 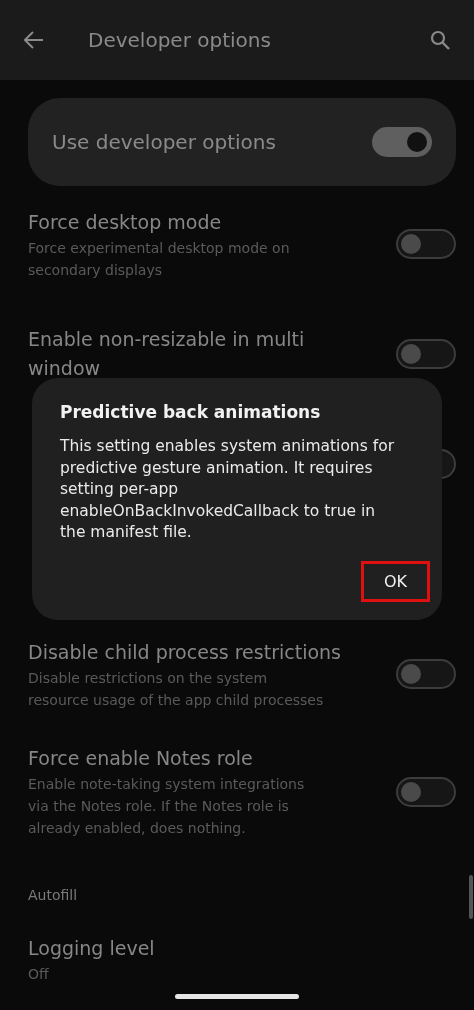 What do you see at coordinates (237, 996) in the screenshot?
I see `navigation-handle` at bounding box center [237, 996].